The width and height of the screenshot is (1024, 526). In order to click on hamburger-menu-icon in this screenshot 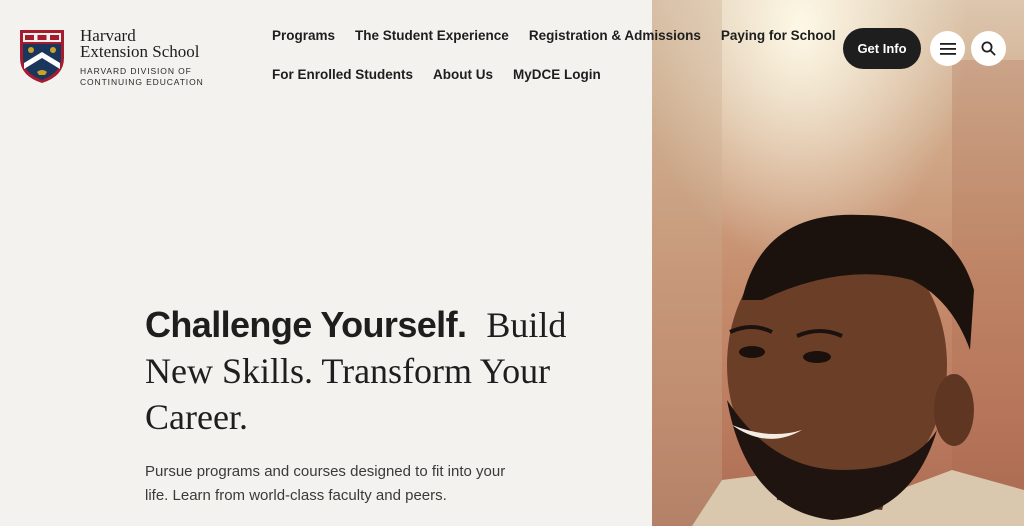, I will do `click(947, 48)`.